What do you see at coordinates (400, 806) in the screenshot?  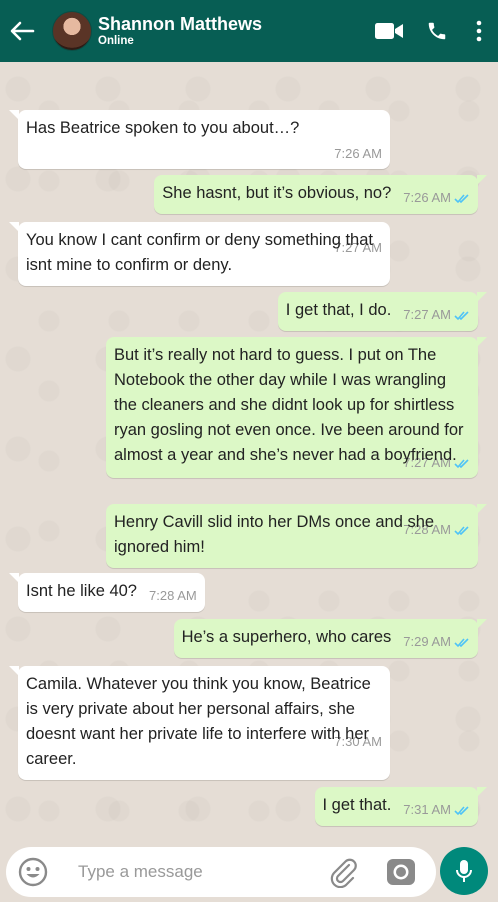 I see `message-outgoing: I get that. 7:31 AM` at bounding box center [400, 806].